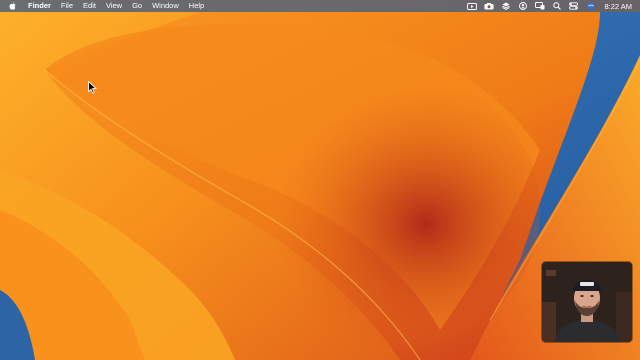  Describe the element at coordinates (114, 6) in the screenshot. I see `menu-view: View` at that location.